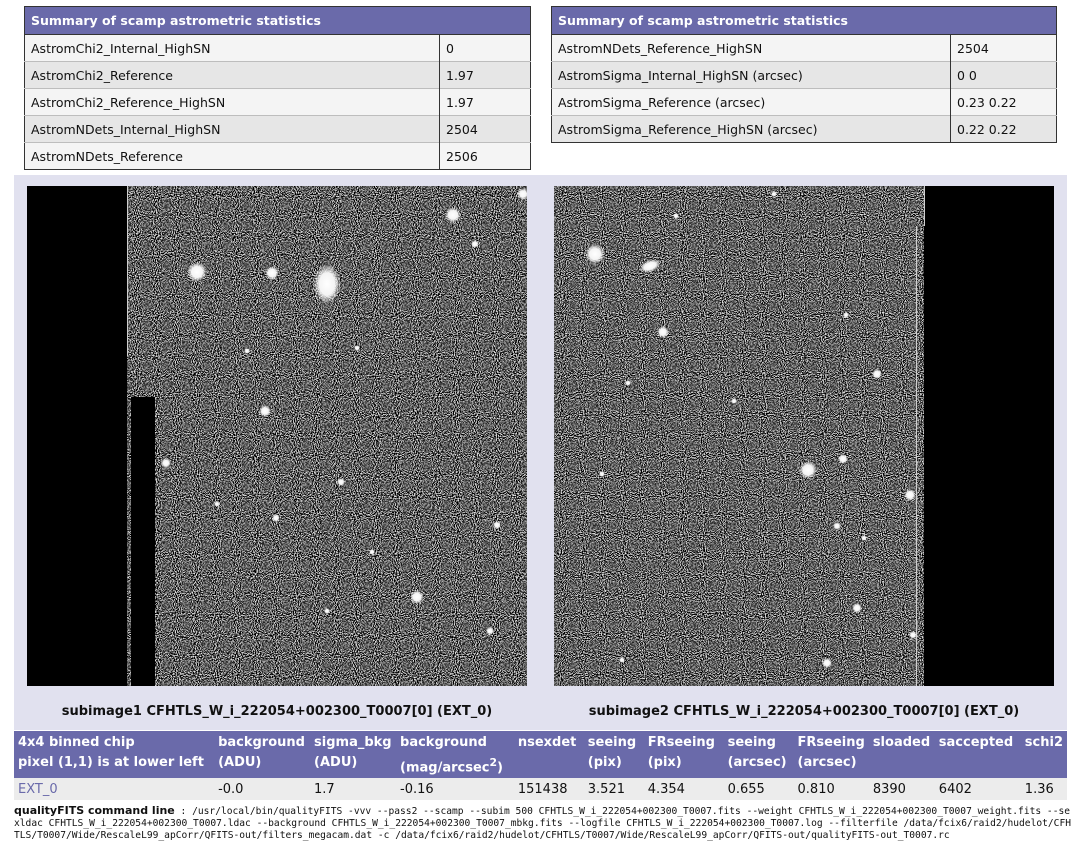  What do you see at coordinates (232, 48) in the screenshot?
I see `stat-key: AstromChi2_Internal_HighSN` at bounding box center [232, 48].